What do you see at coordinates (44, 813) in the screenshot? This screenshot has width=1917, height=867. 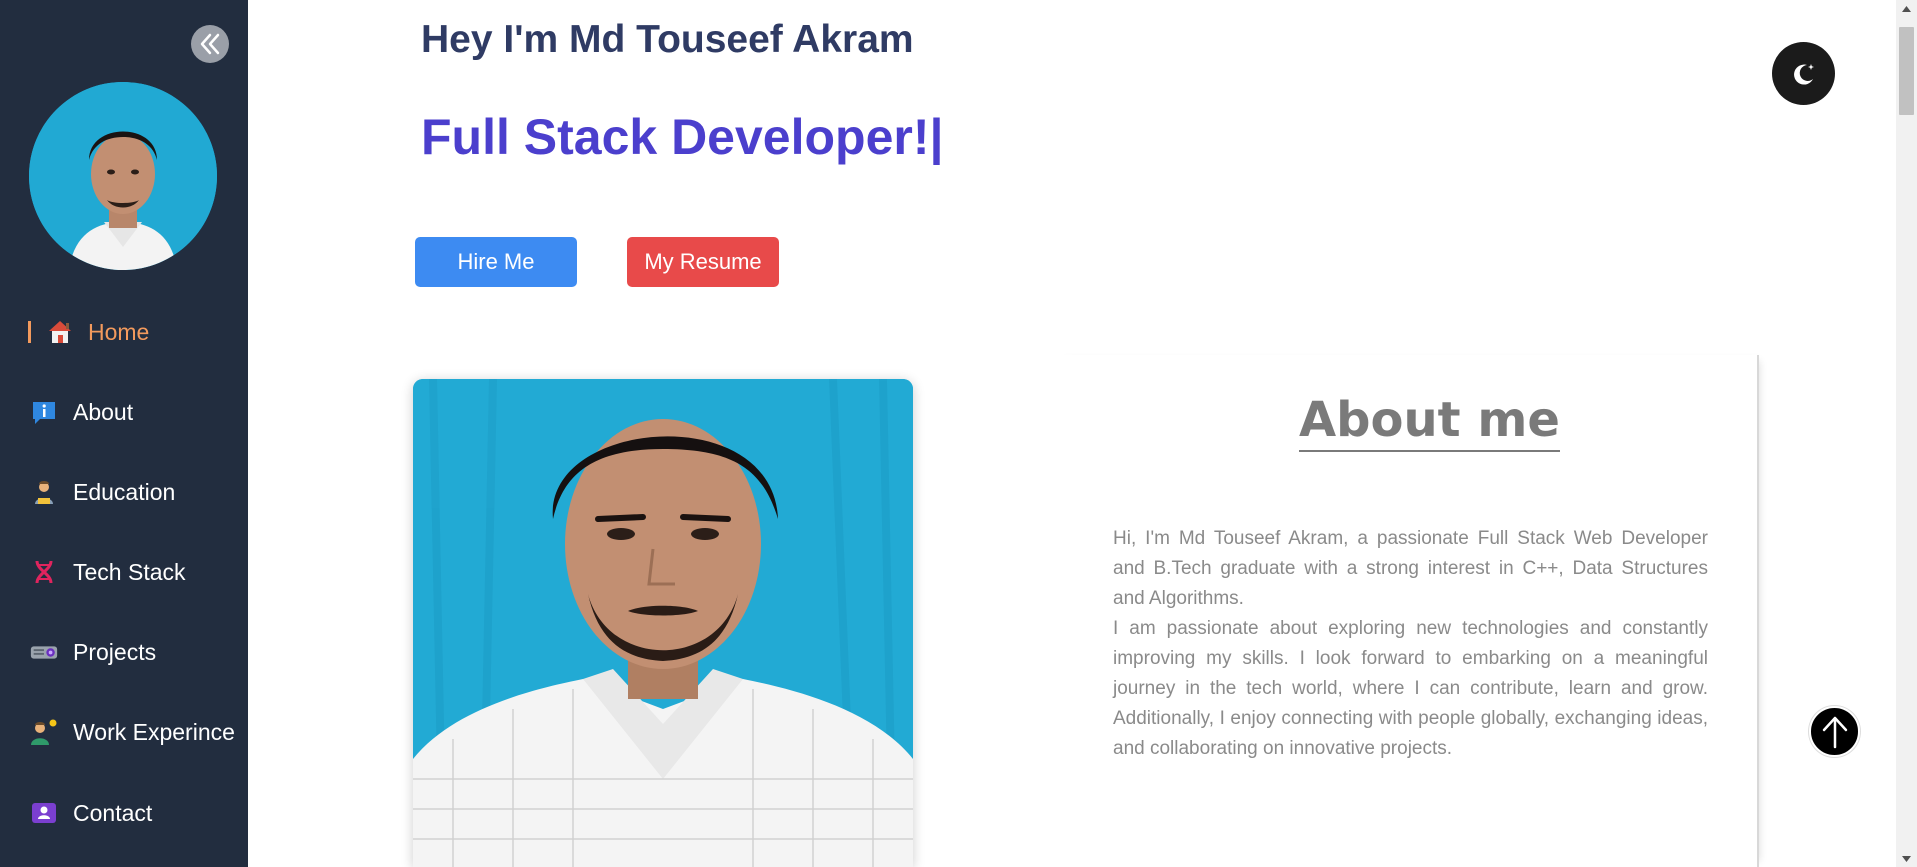 I see `contact-card-icon` at bounding box center [44, 813].